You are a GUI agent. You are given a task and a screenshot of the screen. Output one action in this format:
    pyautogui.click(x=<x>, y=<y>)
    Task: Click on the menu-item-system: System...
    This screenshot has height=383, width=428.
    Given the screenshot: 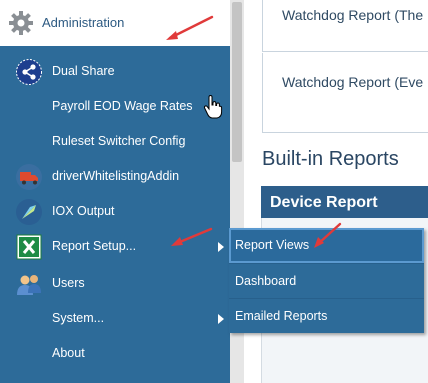 What is the action you would take?
    pyautogui.click(x=115, y=318)
    